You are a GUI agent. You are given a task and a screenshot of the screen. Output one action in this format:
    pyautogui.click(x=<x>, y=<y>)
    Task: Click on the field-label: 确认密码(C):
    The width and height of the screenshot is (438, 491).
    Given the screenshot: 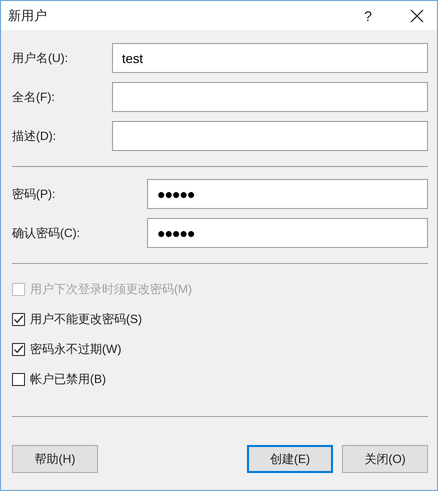 What is the action you would take?
    pyautogui.click(x=46, y=233)
    